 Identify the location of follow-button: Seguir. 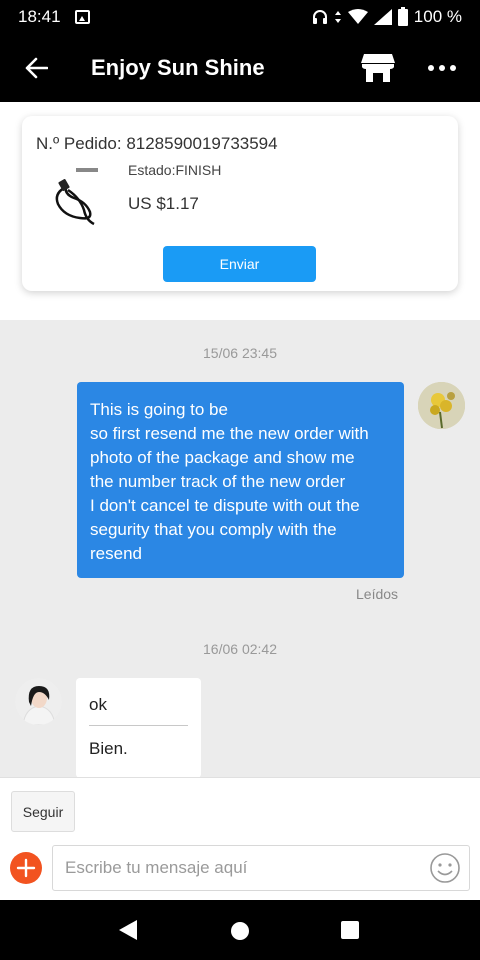
(43, 811).